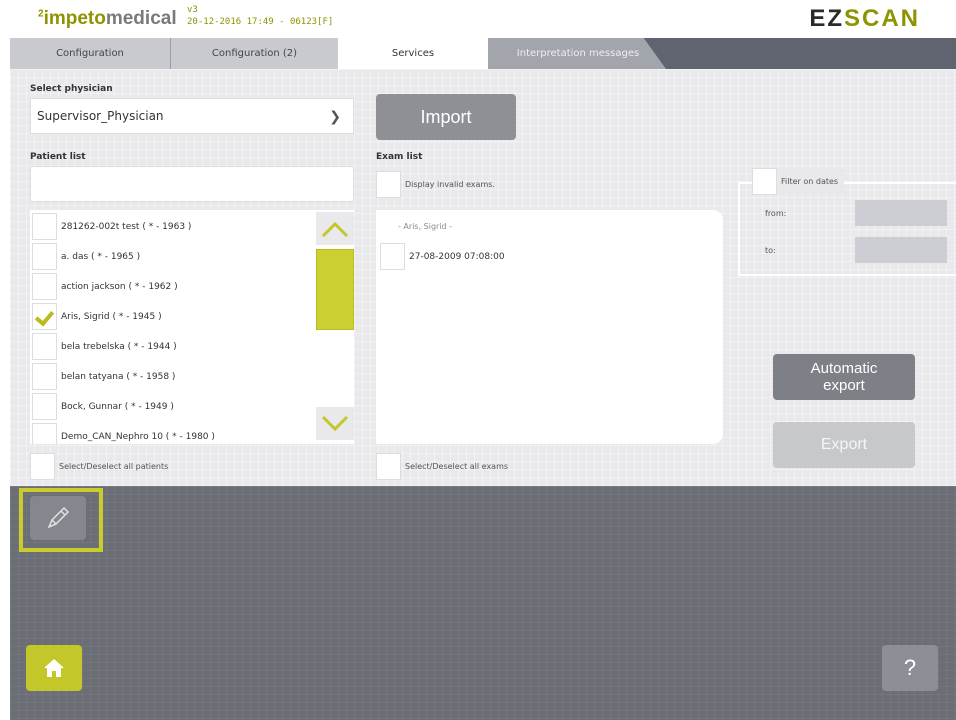  I want to click on chevron-up-icon, so click(335, 229).